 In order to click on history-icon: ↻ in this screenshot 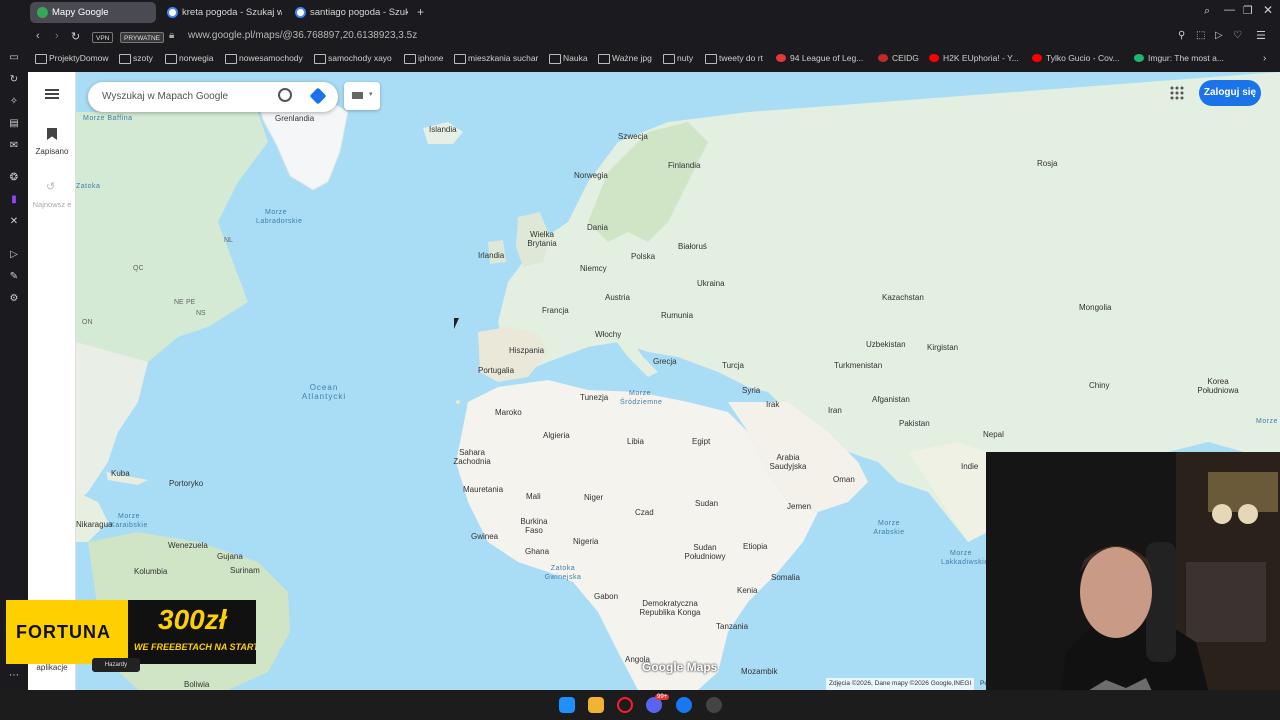, I will do `click(14, 80)`.